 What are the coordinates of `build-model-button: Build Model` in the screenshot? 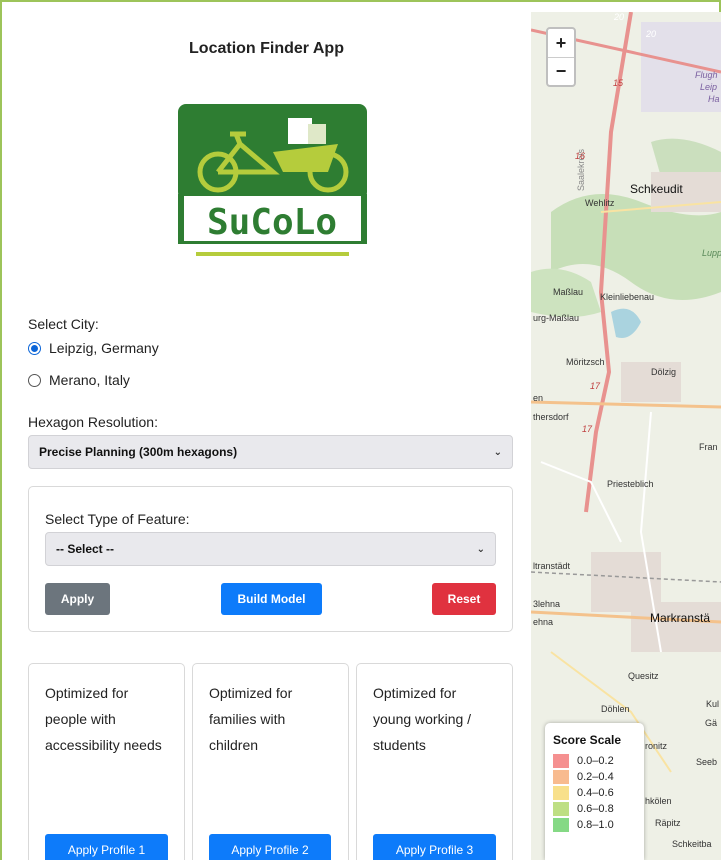 It's located at (271, 599).